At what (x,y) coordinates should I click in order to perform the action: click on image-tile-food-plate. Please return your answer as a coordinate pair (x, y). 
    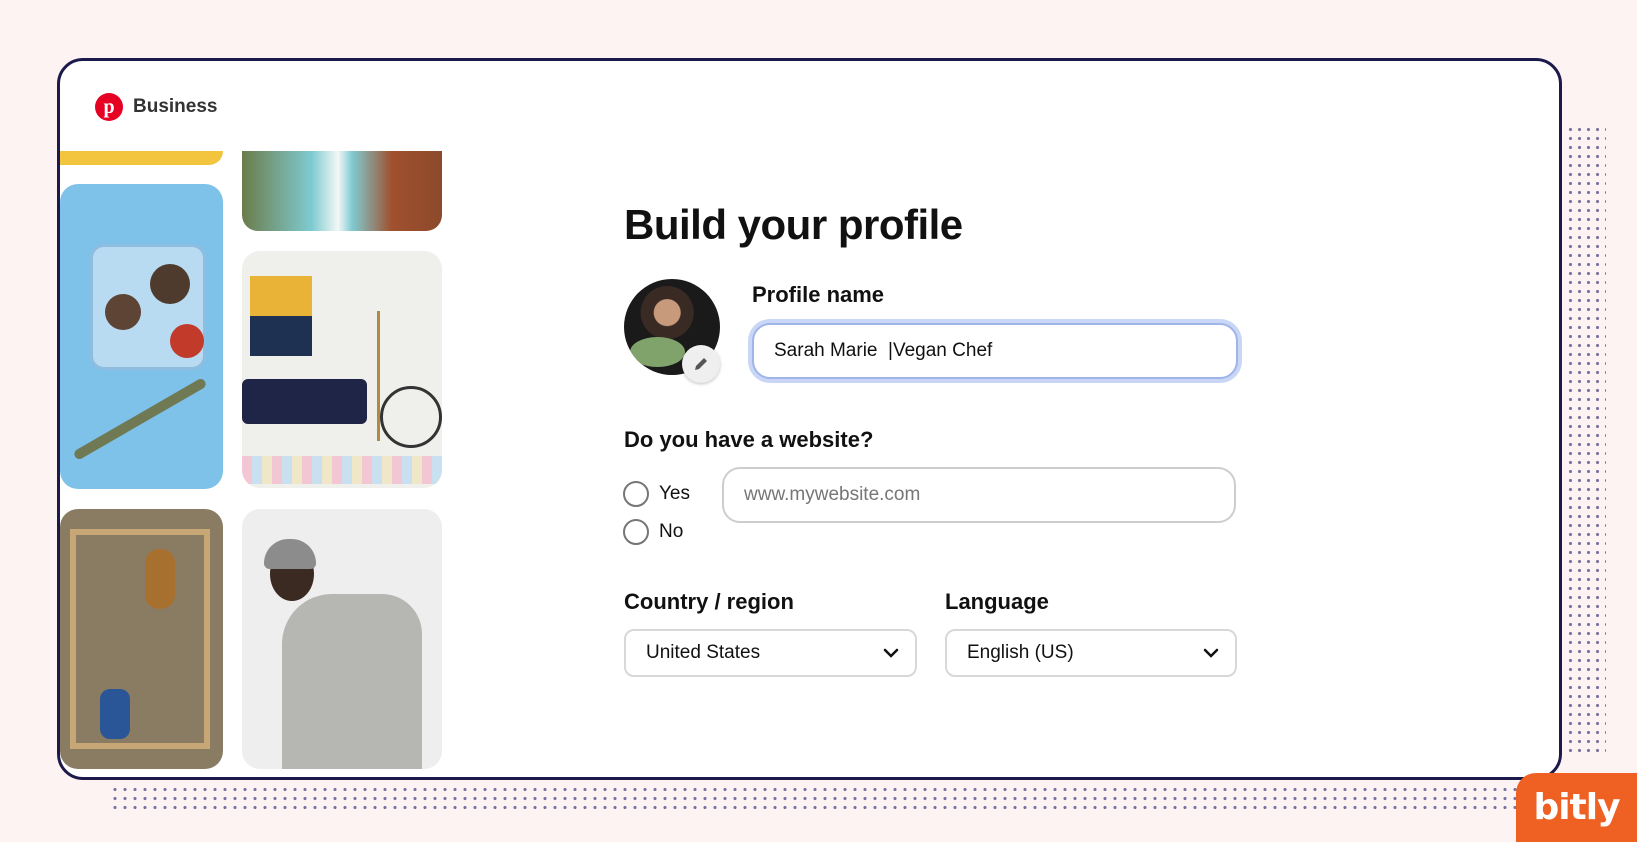
    Looking at the image, I should click on (141, 336).